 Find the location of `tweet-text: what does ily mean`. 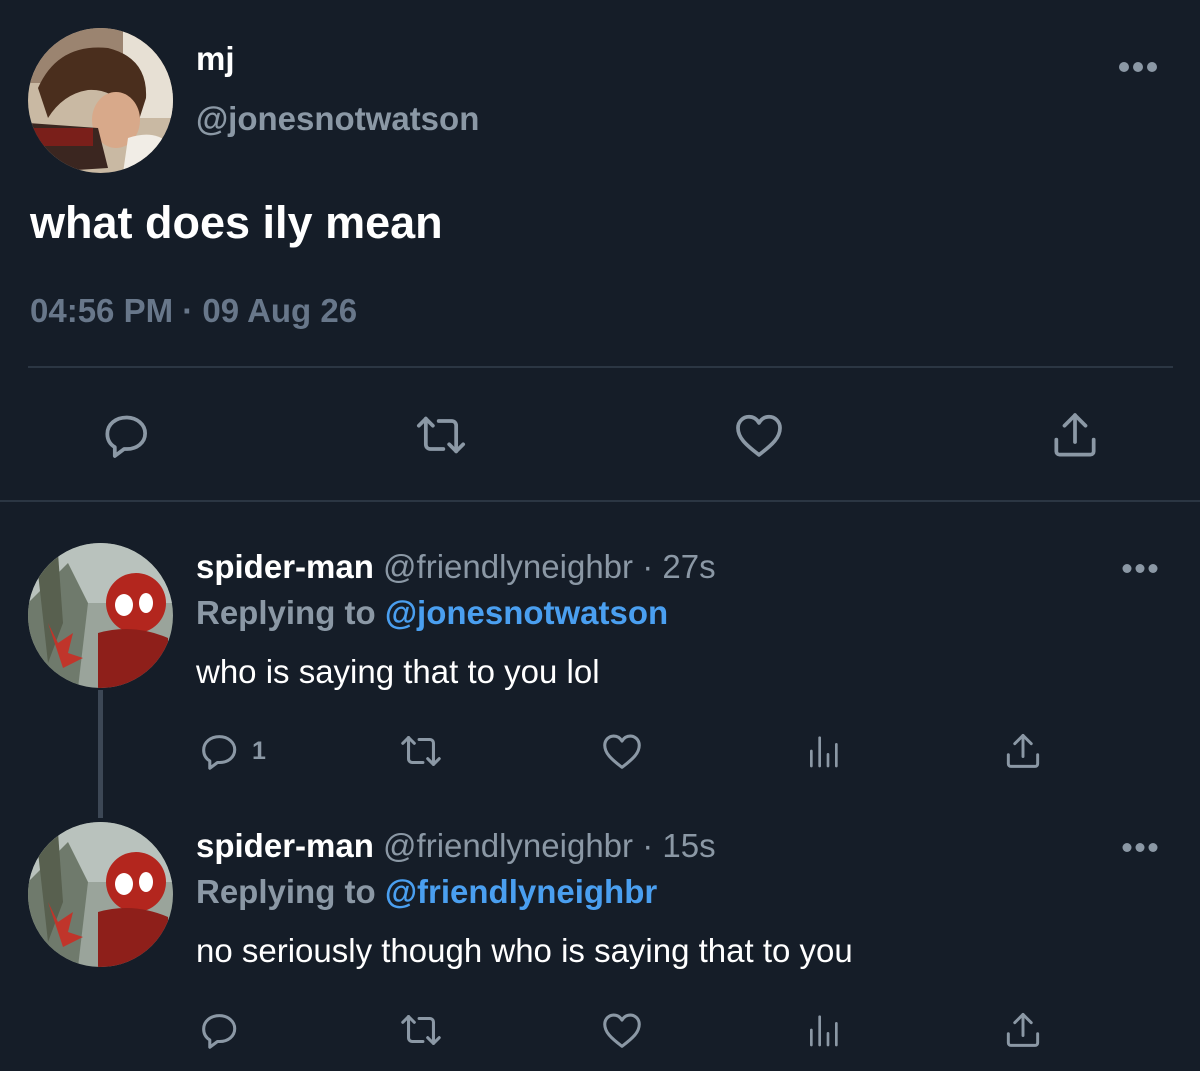

tweet-text: what does ily mean is located at coordinates (236, 222).